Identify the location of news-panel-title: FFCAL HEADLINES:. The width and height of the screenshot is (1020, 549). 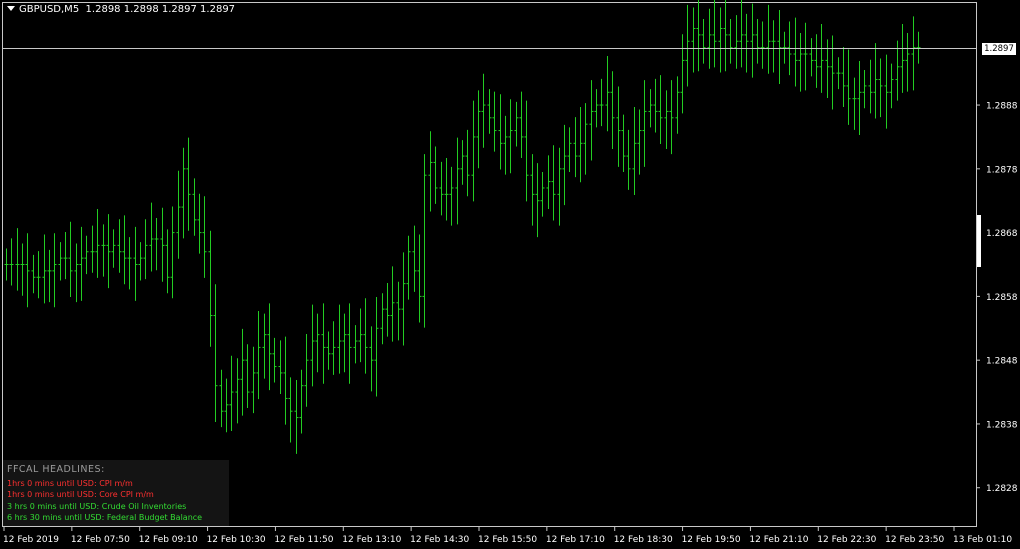
(56, 469).